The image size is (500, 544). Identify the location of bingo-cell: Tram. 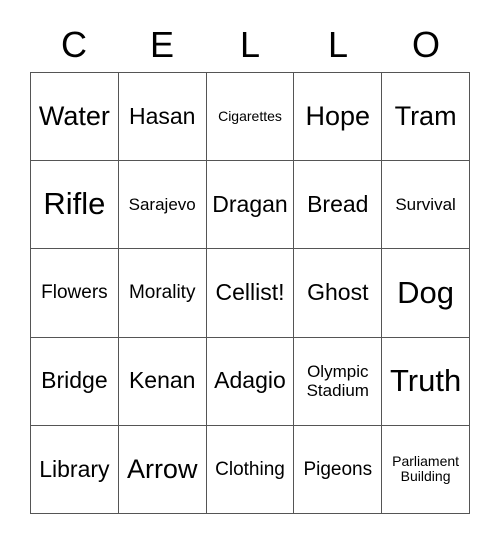
(426, 117).